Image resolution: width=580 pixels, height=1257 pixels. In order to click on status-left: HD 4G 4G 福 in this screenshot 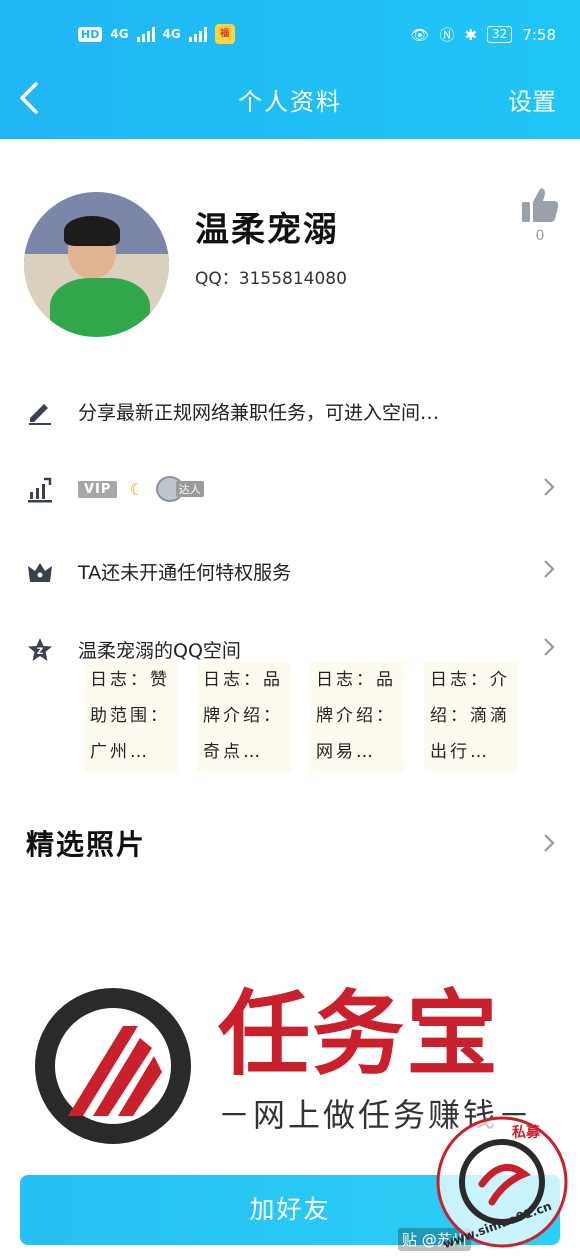, I will do `click(156, 34)`.